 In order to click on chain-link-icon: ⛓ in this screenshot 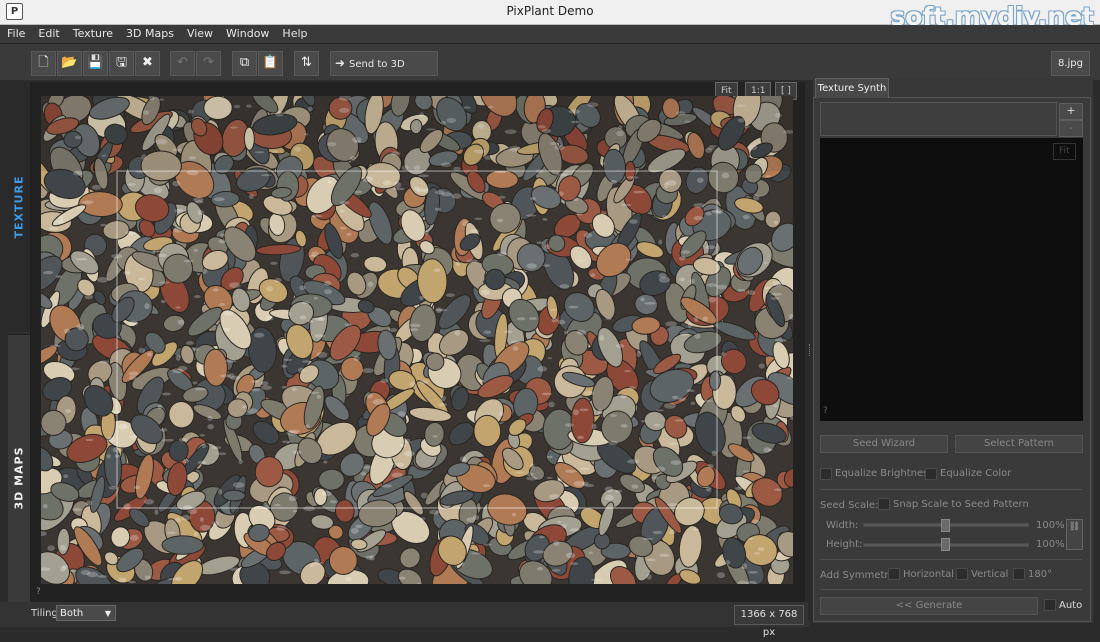, I will do `click(1074, 527)`.